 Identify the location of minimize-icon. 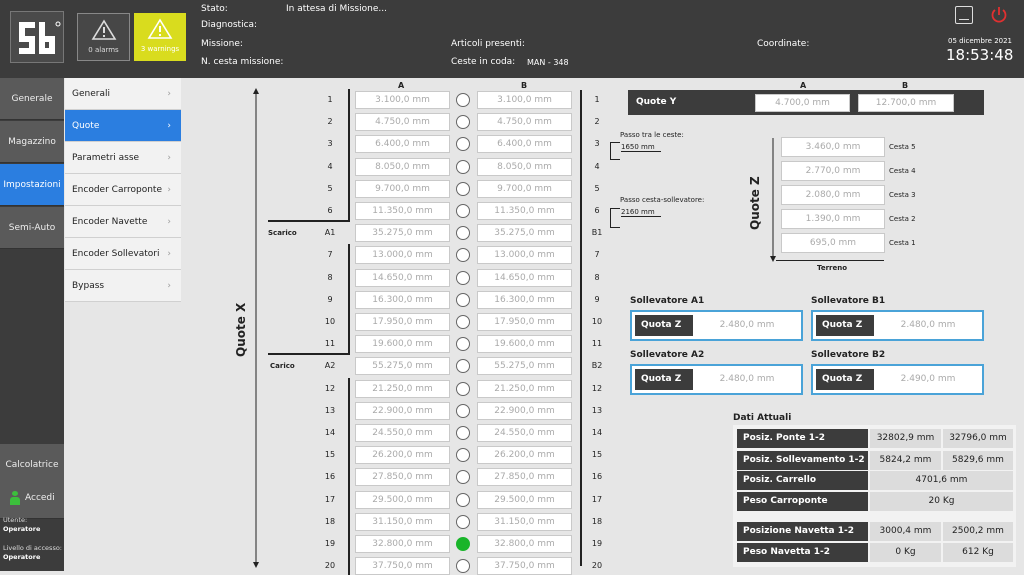
(964, 15).